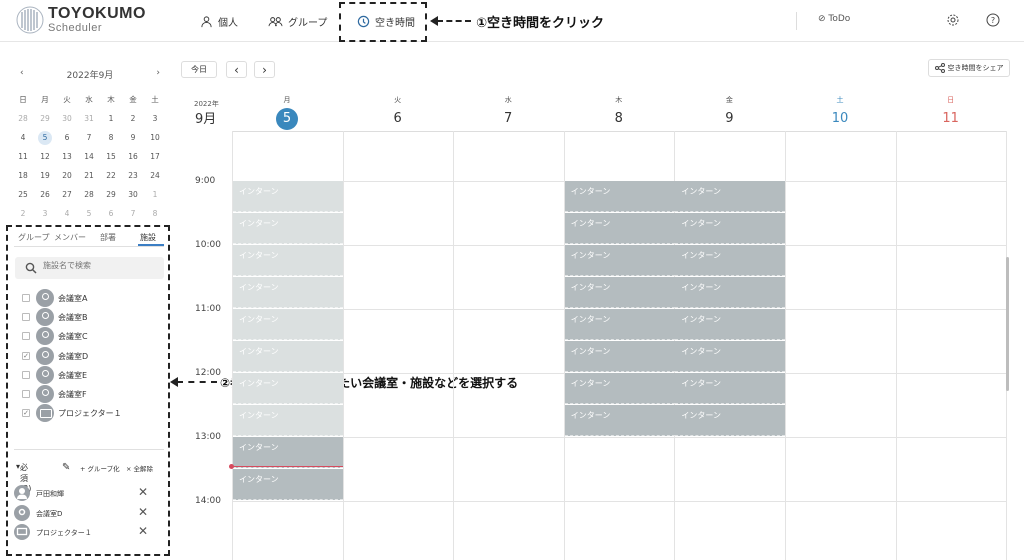 This screenshot has height=560, width=1024. What do you see at coordinates (133, 175) in the screenshot?
I see `mini-day: 23` at bounding box center [133, 175].